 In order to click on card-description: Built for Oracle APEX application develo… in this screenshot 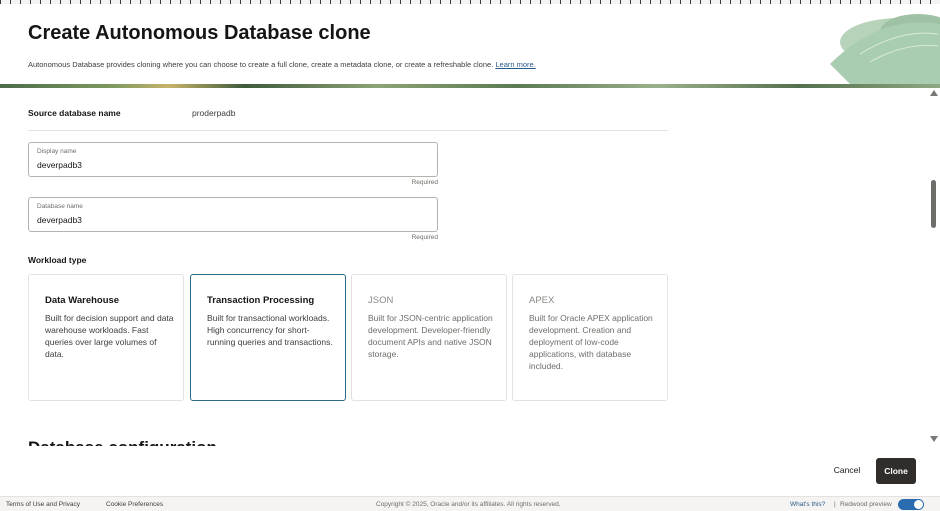, I will do `click(591, 342)`.